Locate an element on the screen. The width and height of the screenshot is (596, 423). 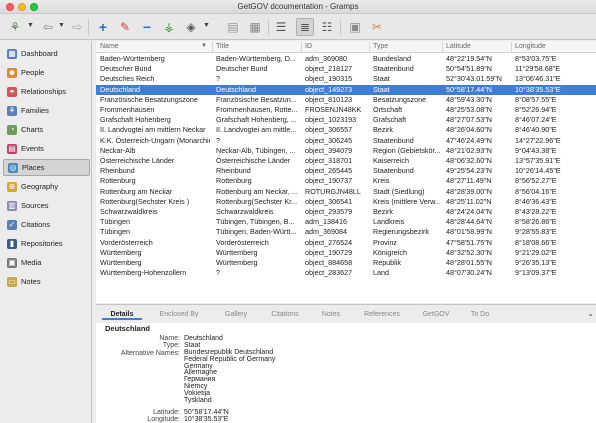
list-view-icon: ☰ is located at coordinates (281, 27).